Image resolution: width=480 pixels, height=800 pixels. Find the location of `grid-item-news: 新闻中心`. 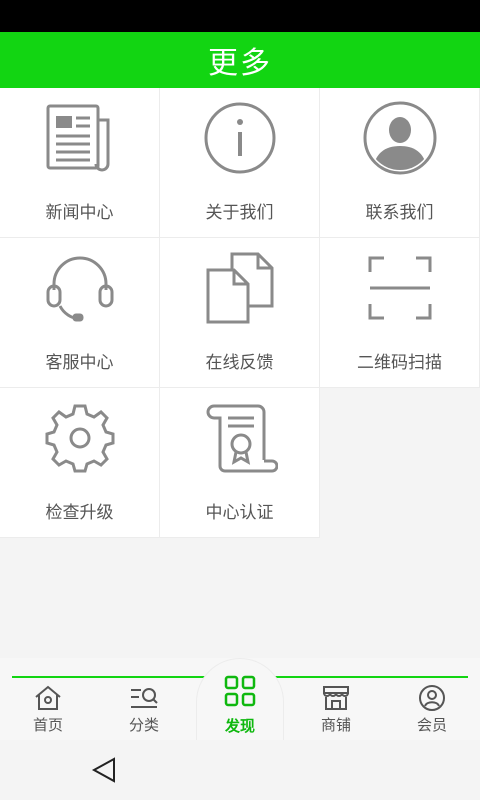

grid-item-news: 新闻中心 is located at coordinates (80, 163).